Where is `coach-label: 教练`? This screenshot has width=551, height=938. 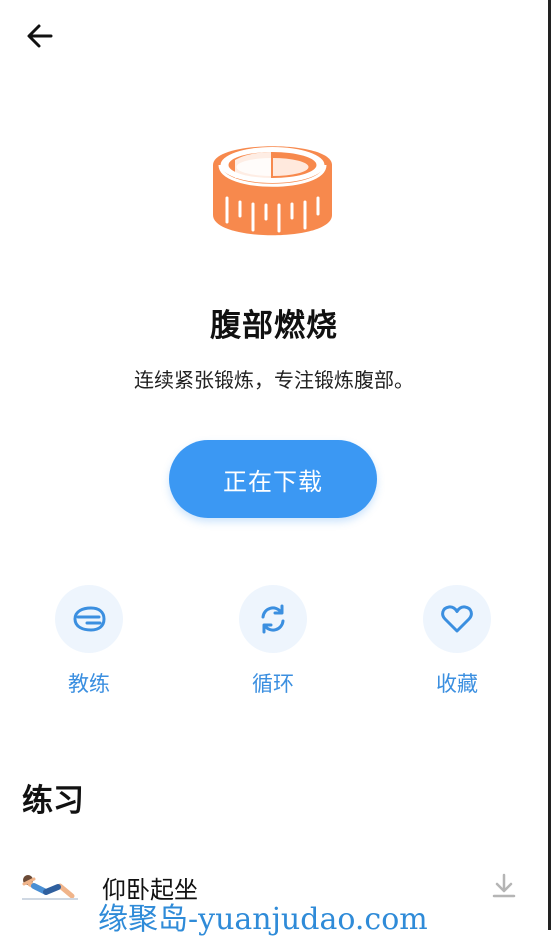 coach-label: 教练 is located at coordinates (89, 684).